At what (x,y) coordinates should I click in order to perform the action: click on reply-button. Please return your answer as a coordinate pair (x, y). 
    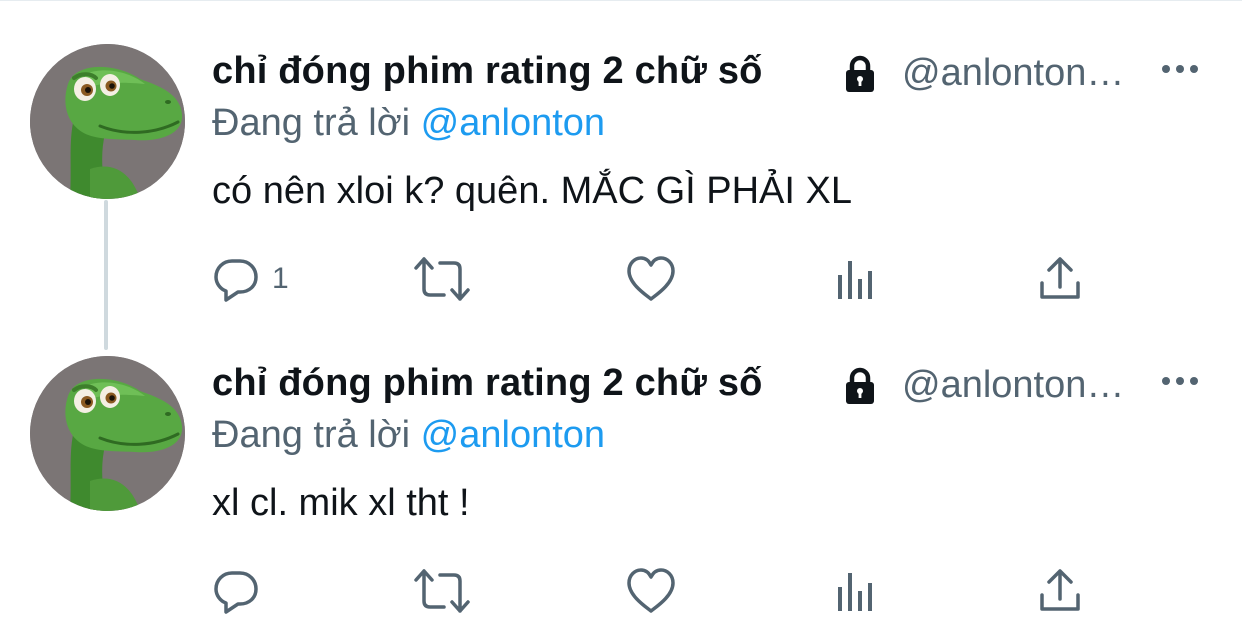
    Looking at the image, I should click on (242, 591).